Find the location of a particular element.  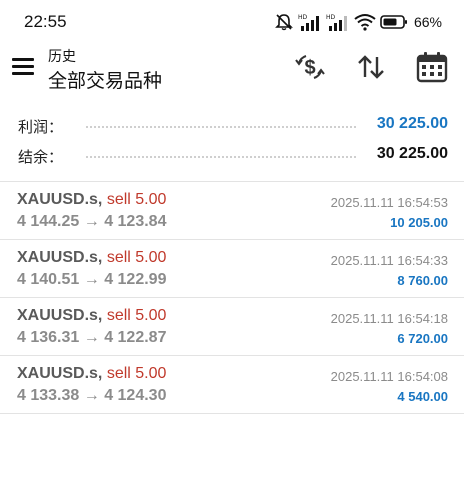

status-time: 22:55 is located at coordinates (45, 21).